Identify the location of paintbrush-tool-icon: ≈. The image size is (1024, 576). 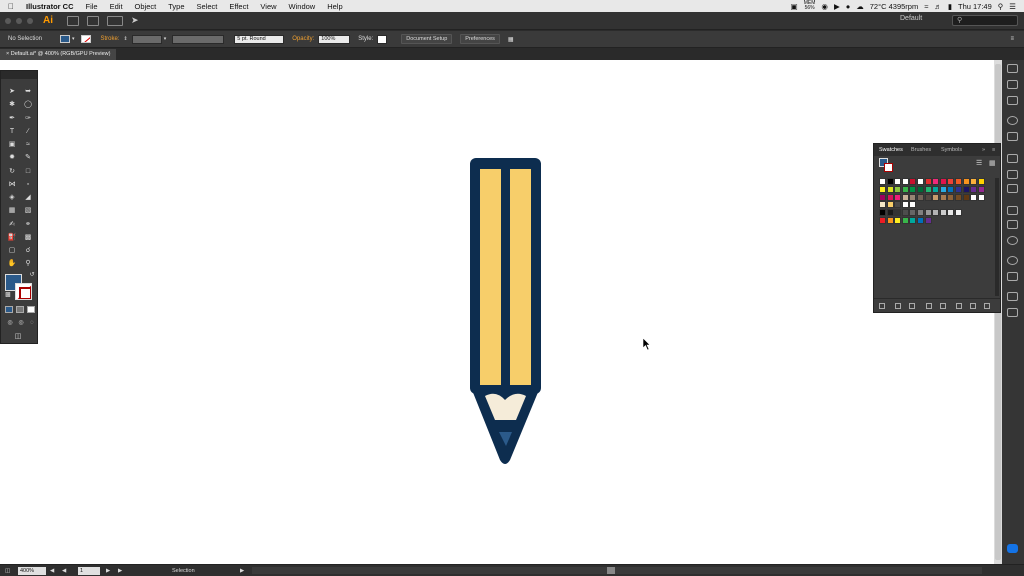
(28, 144).